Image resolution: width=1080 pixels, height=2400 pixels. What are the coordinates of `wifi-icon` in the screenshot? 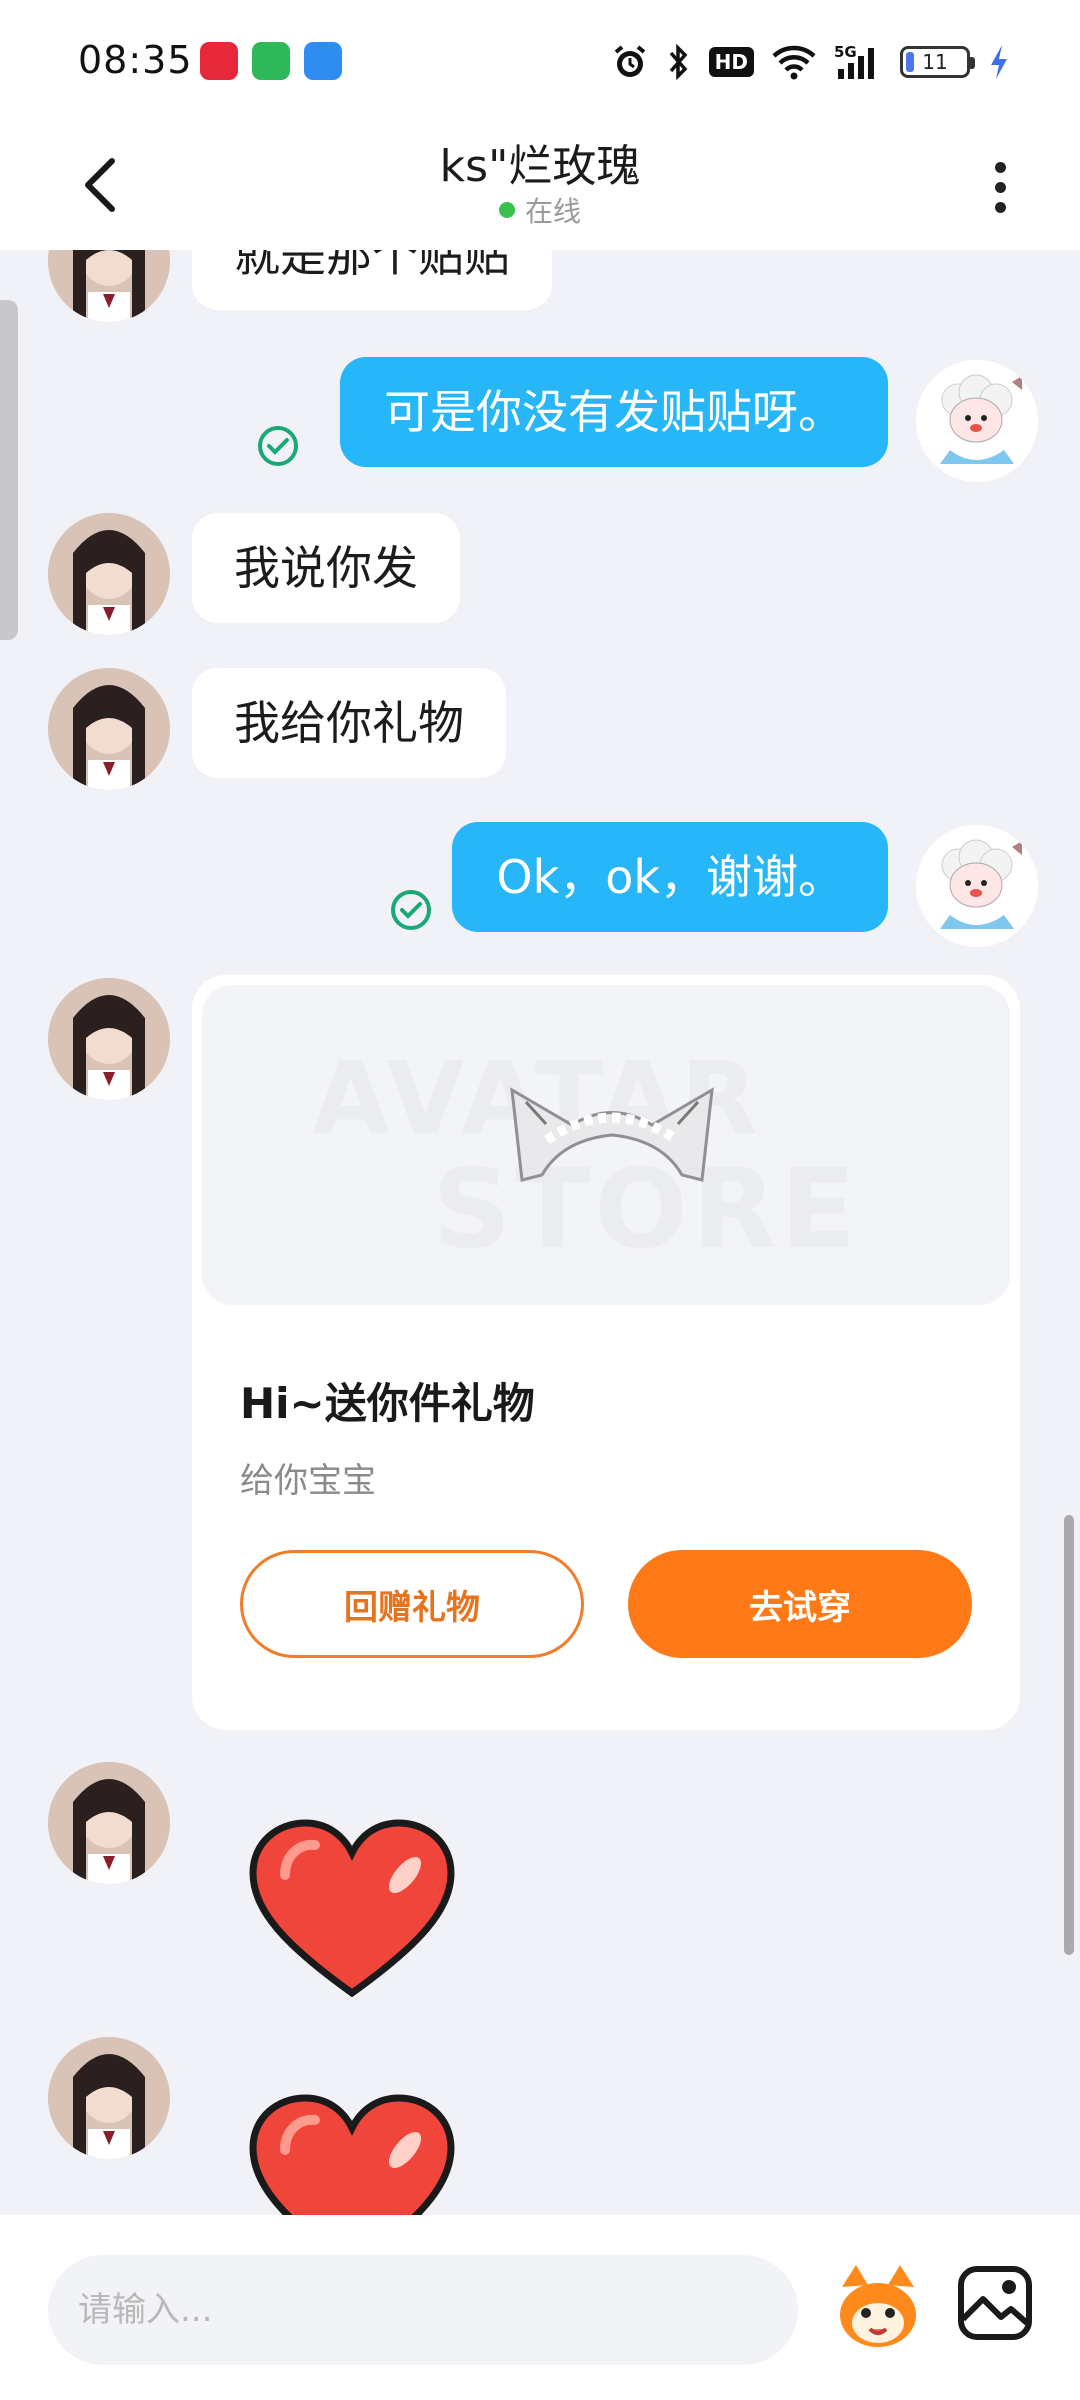 It's located at (794, 62).